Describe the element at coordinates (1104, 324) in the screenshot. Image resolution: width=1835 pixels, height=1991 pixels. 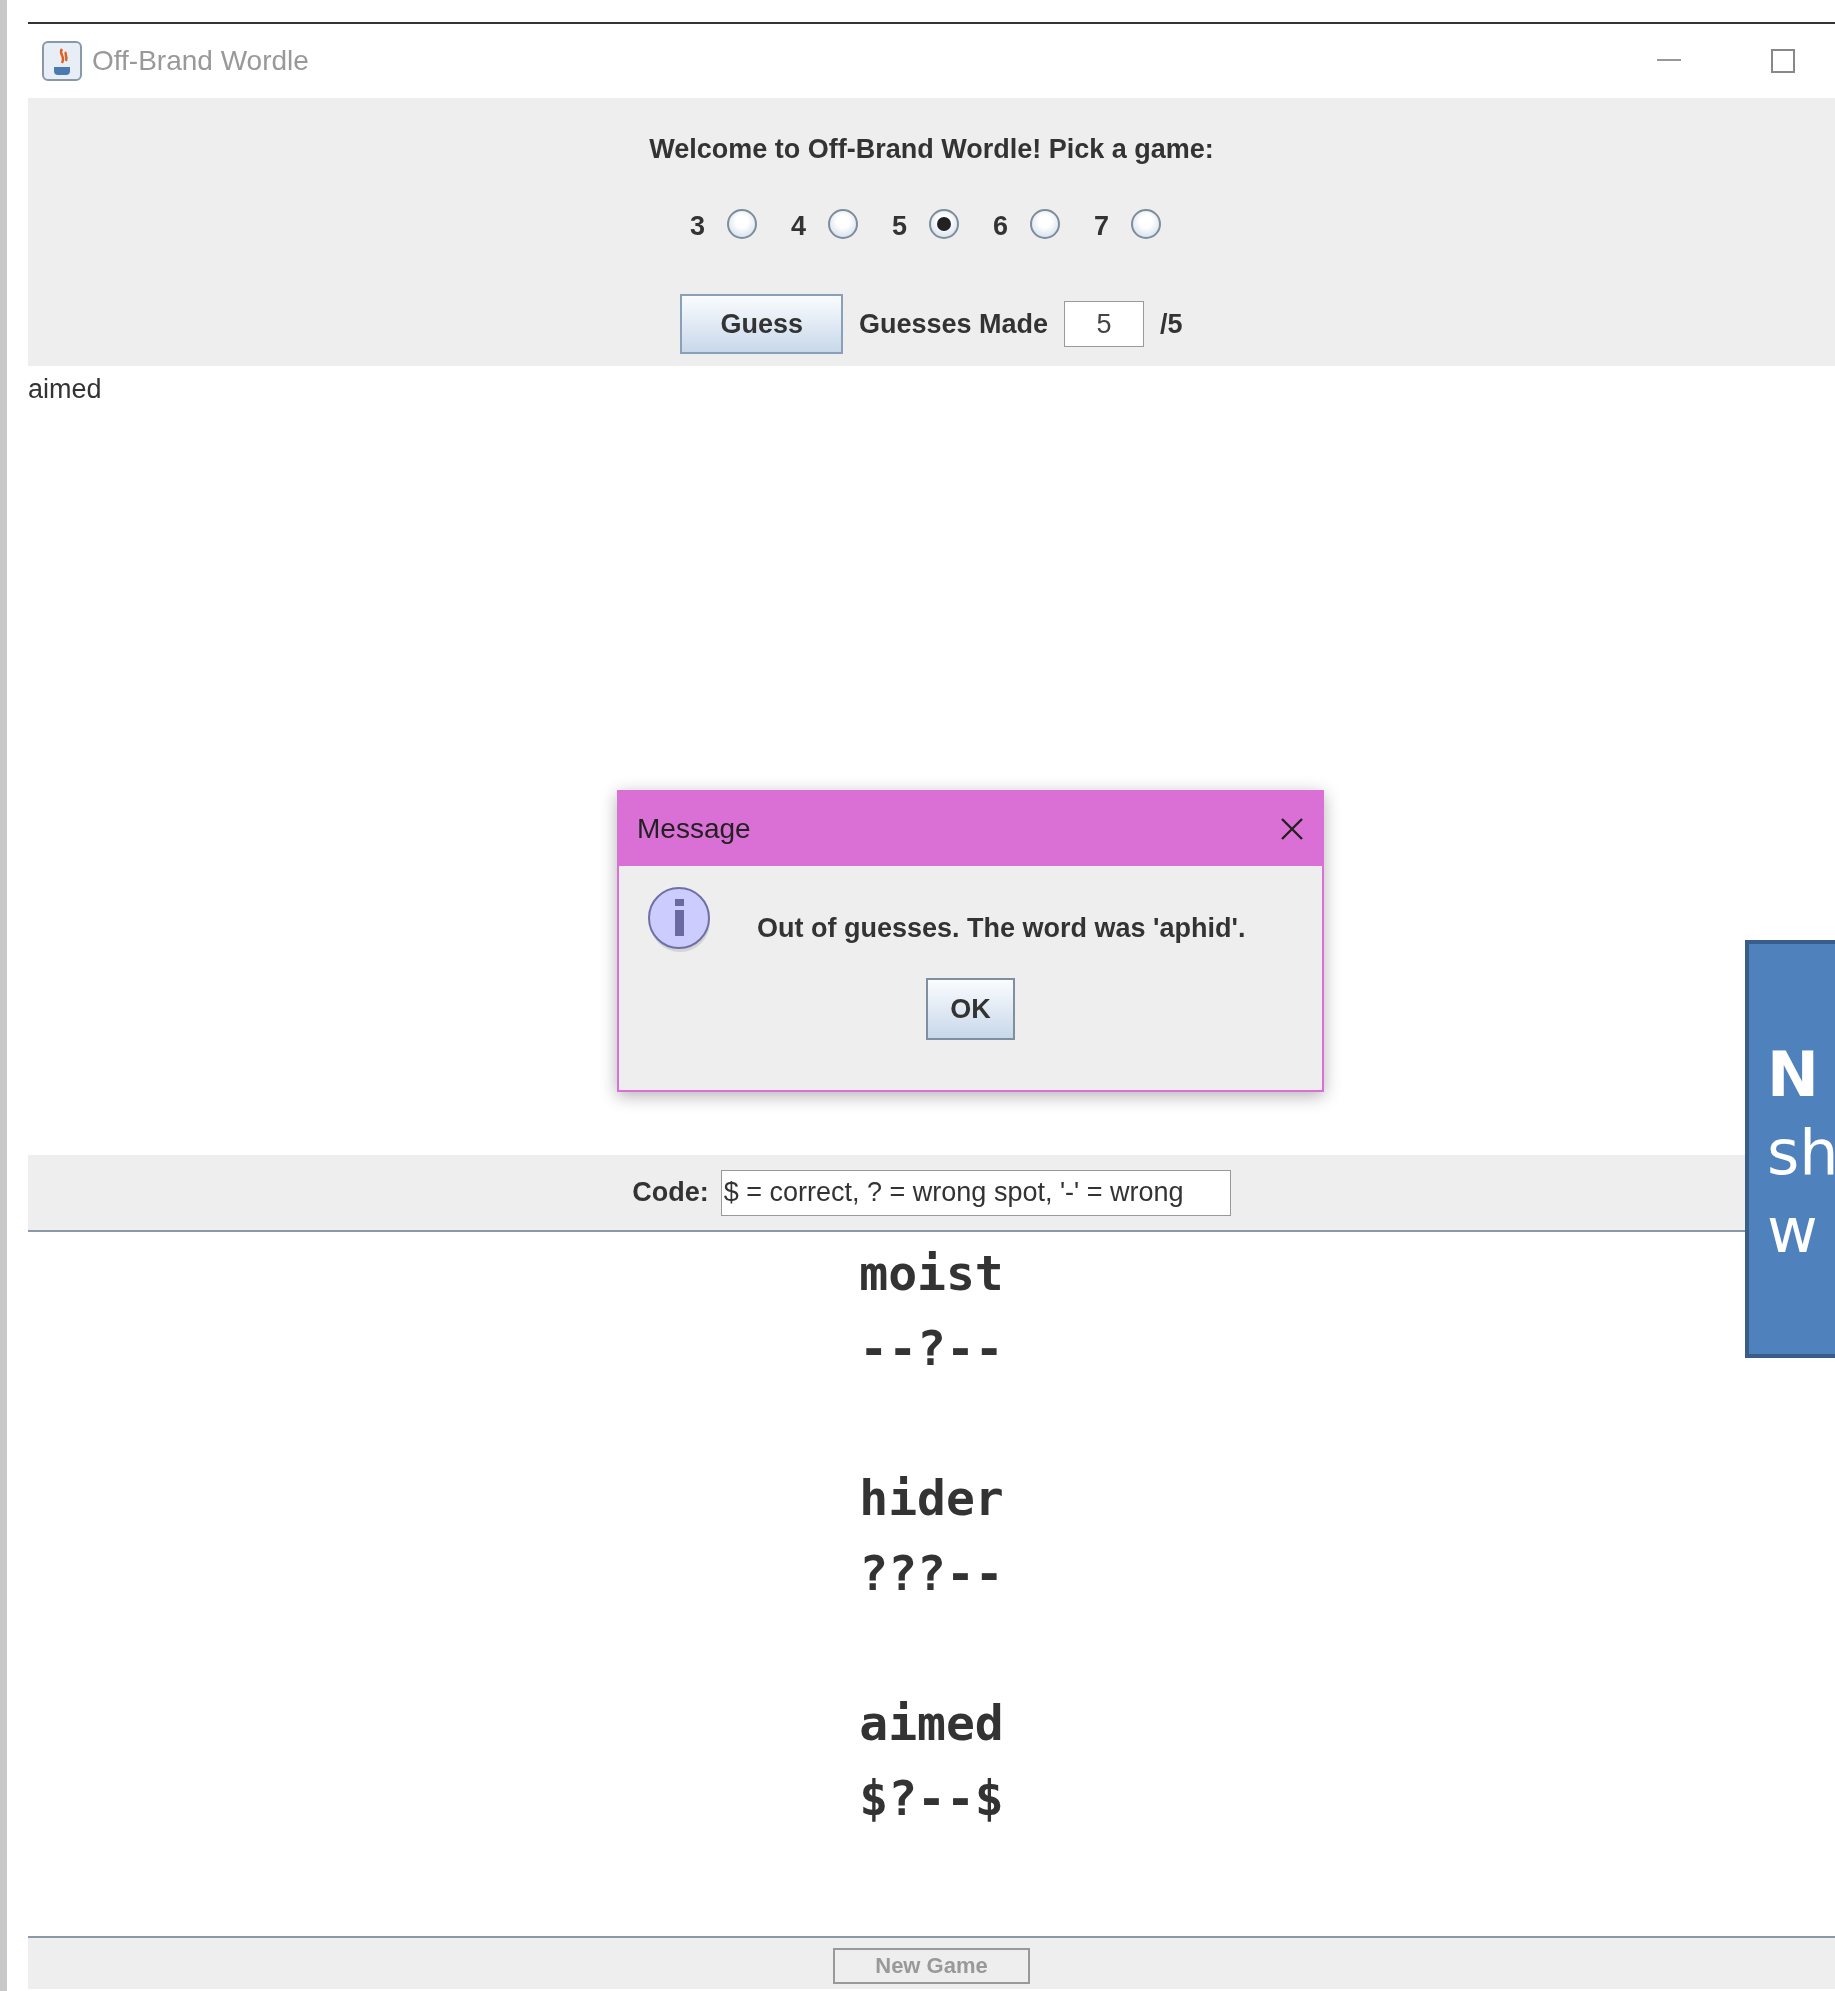
I see `guesses-field: 5` at that location.